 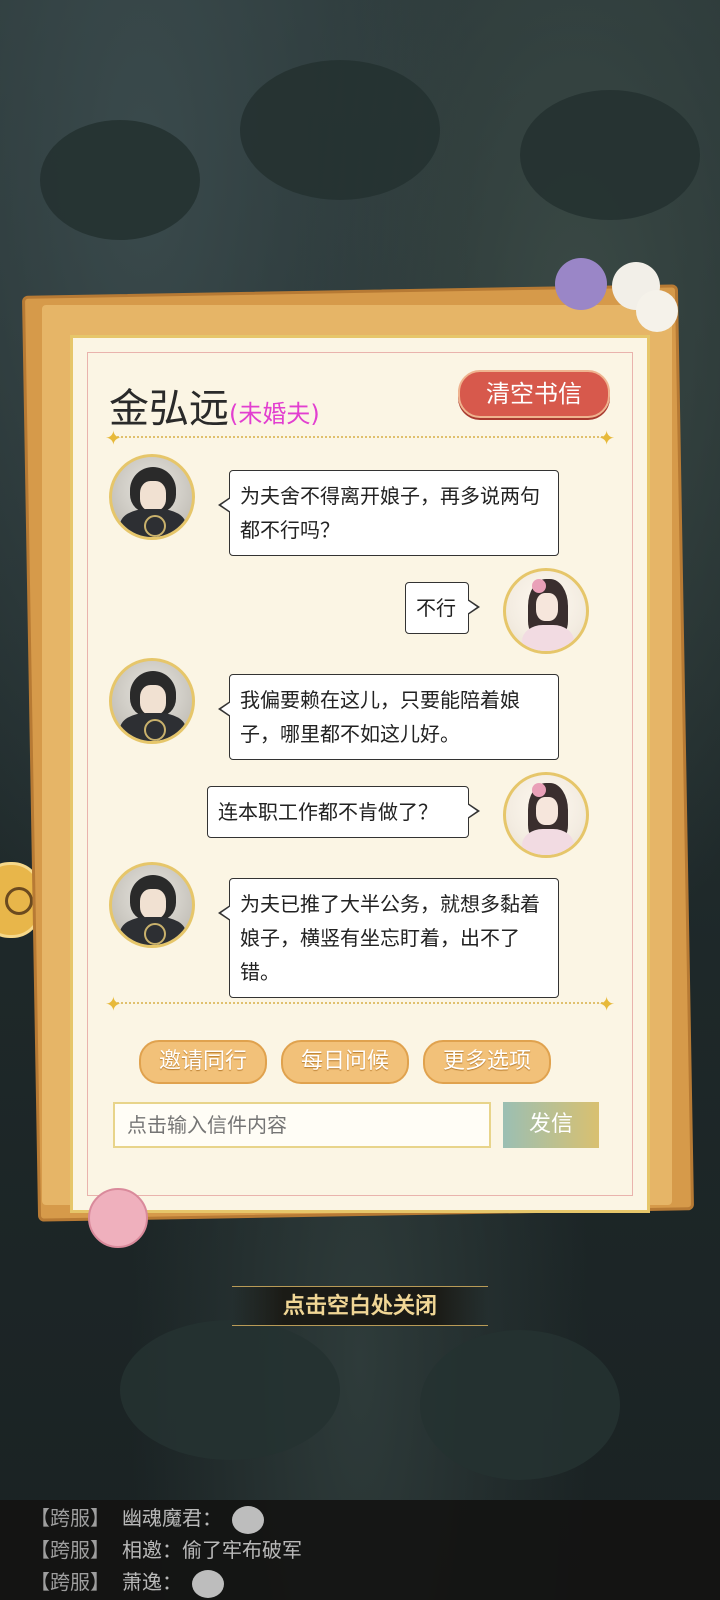 I want to click on daily-greeting-button: 每日问候, so click(x=345, y=1062).